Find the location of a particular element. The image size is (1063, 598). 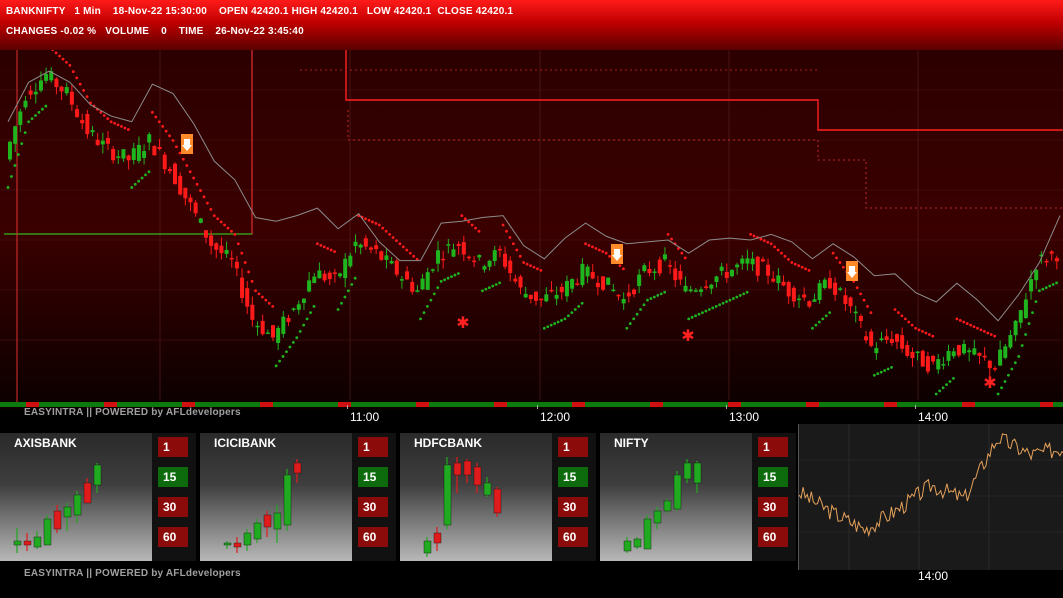

panel-title: ICICIBANK is located at coordinates (245, 443).